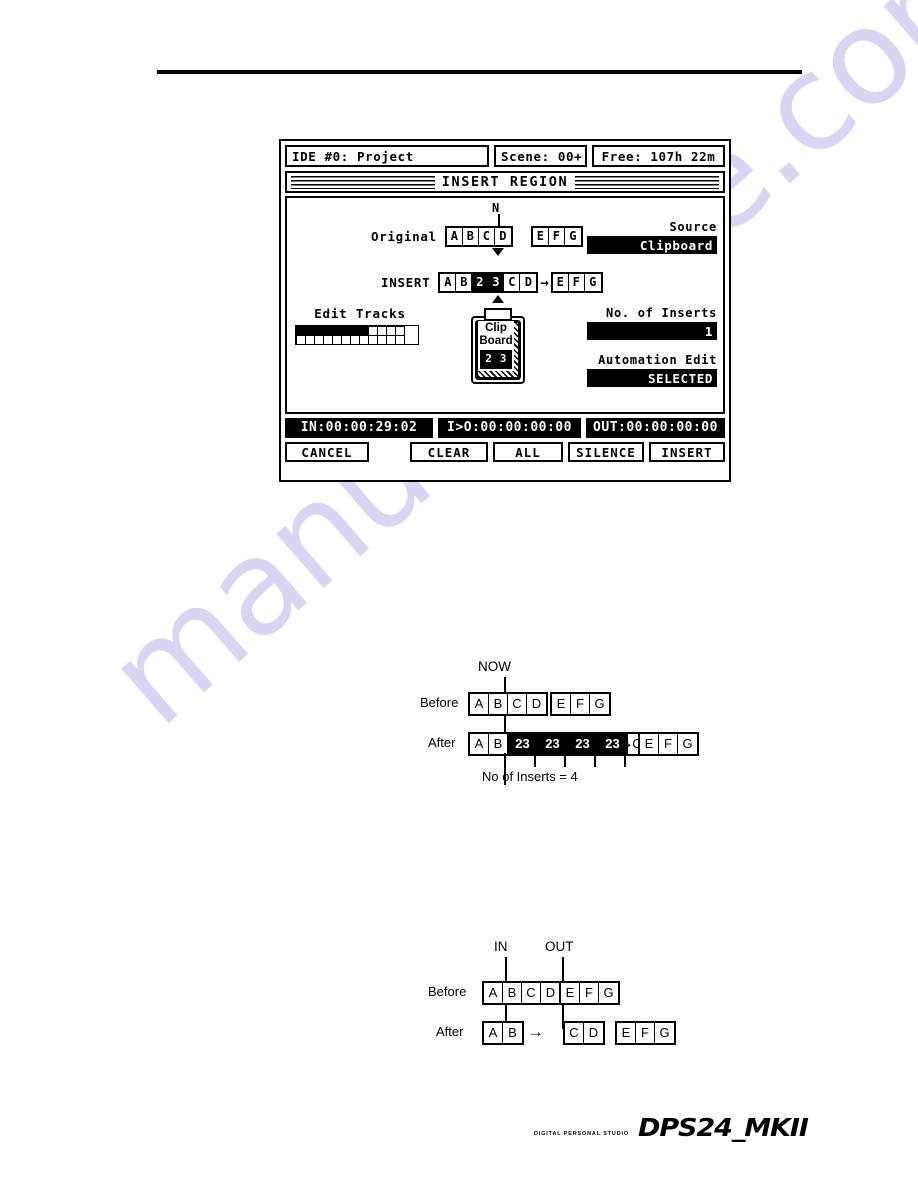 Image resolution: width=918 pixels, height=1188 pixels. Describe the element at coordinates (496, 282) in the screenshot. I see `cell-inserted: 3` at that location.